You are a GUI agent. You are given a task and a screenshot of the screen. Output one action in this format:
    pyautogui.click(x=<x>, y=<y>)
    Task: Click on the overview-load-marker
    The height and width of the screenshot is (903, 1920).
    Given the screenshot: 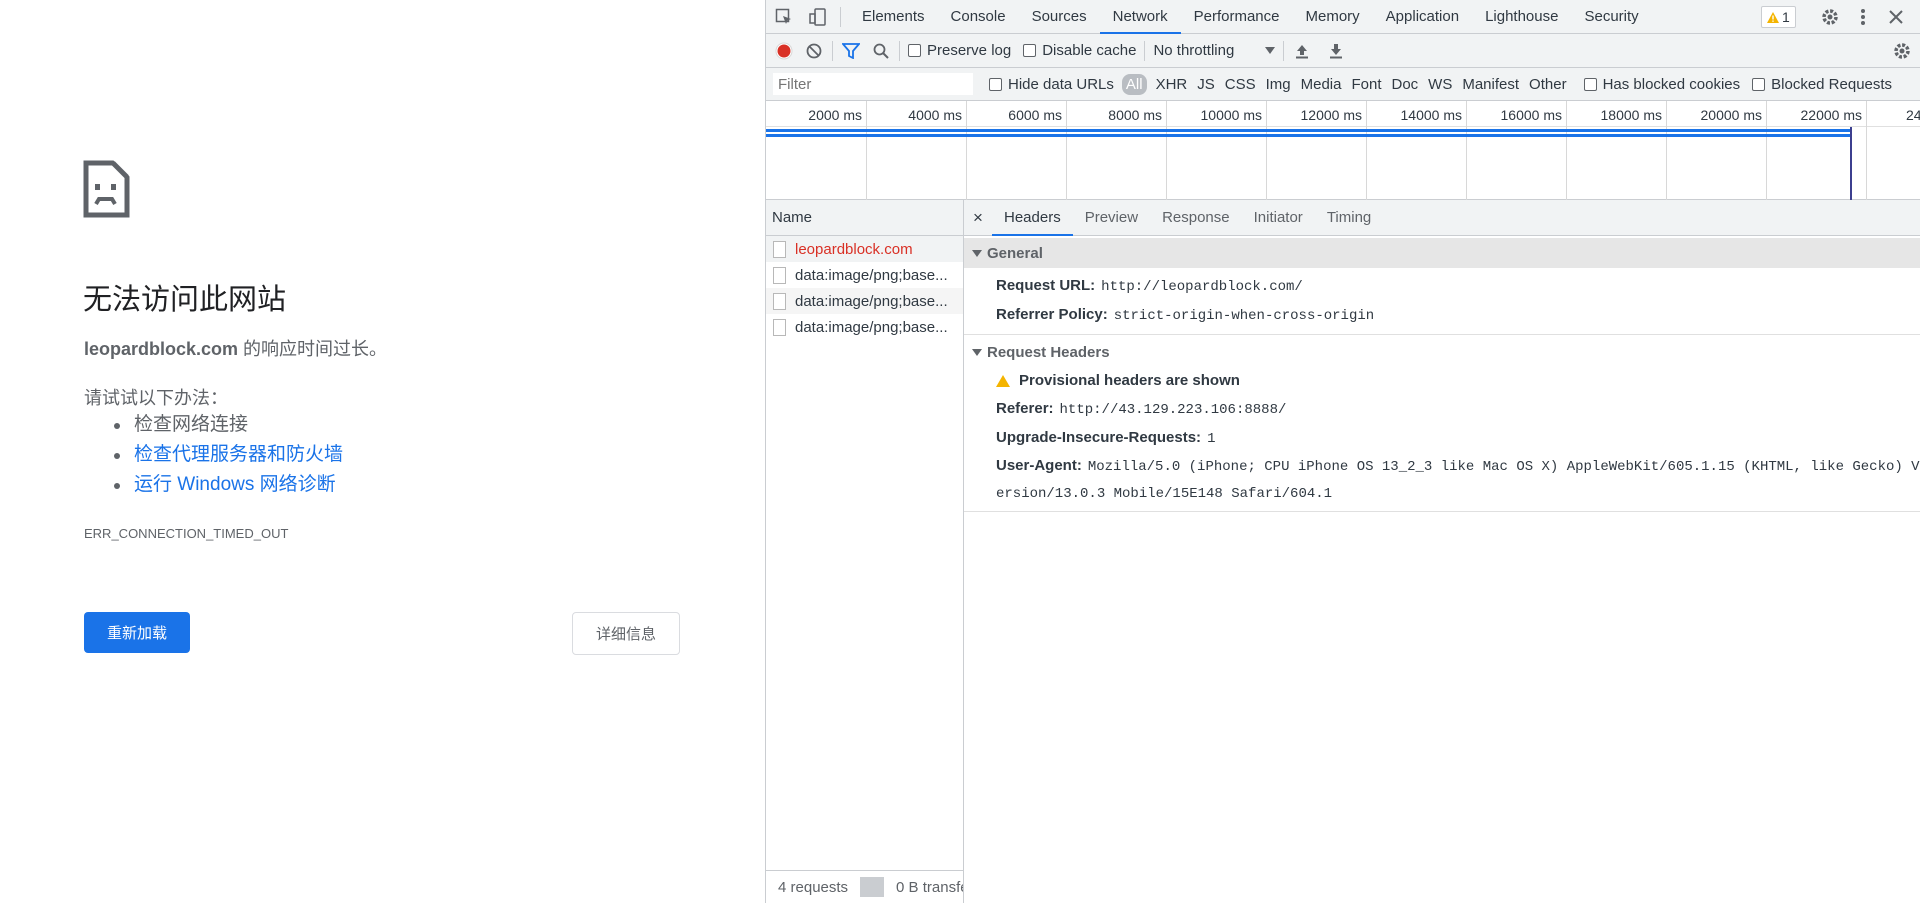 What is the action you would take?
    pyautogui.click(x=1851, y=163)
    